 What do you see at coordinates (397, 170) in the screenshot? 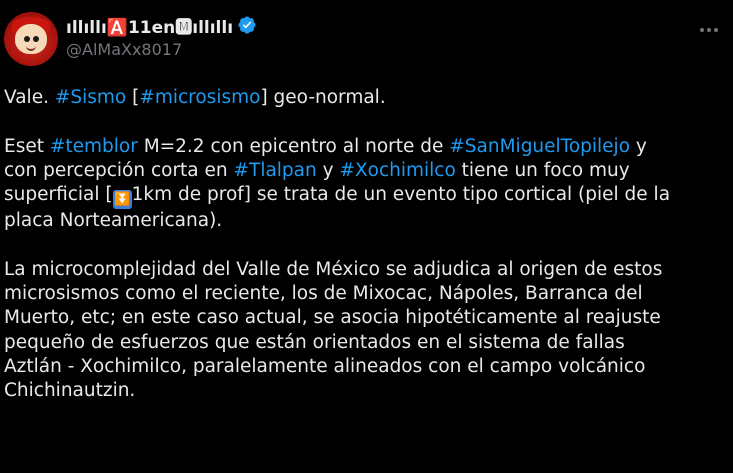
I see `hashtag-xochimilco: #Xochimilco` at bounding box center [397, 170].